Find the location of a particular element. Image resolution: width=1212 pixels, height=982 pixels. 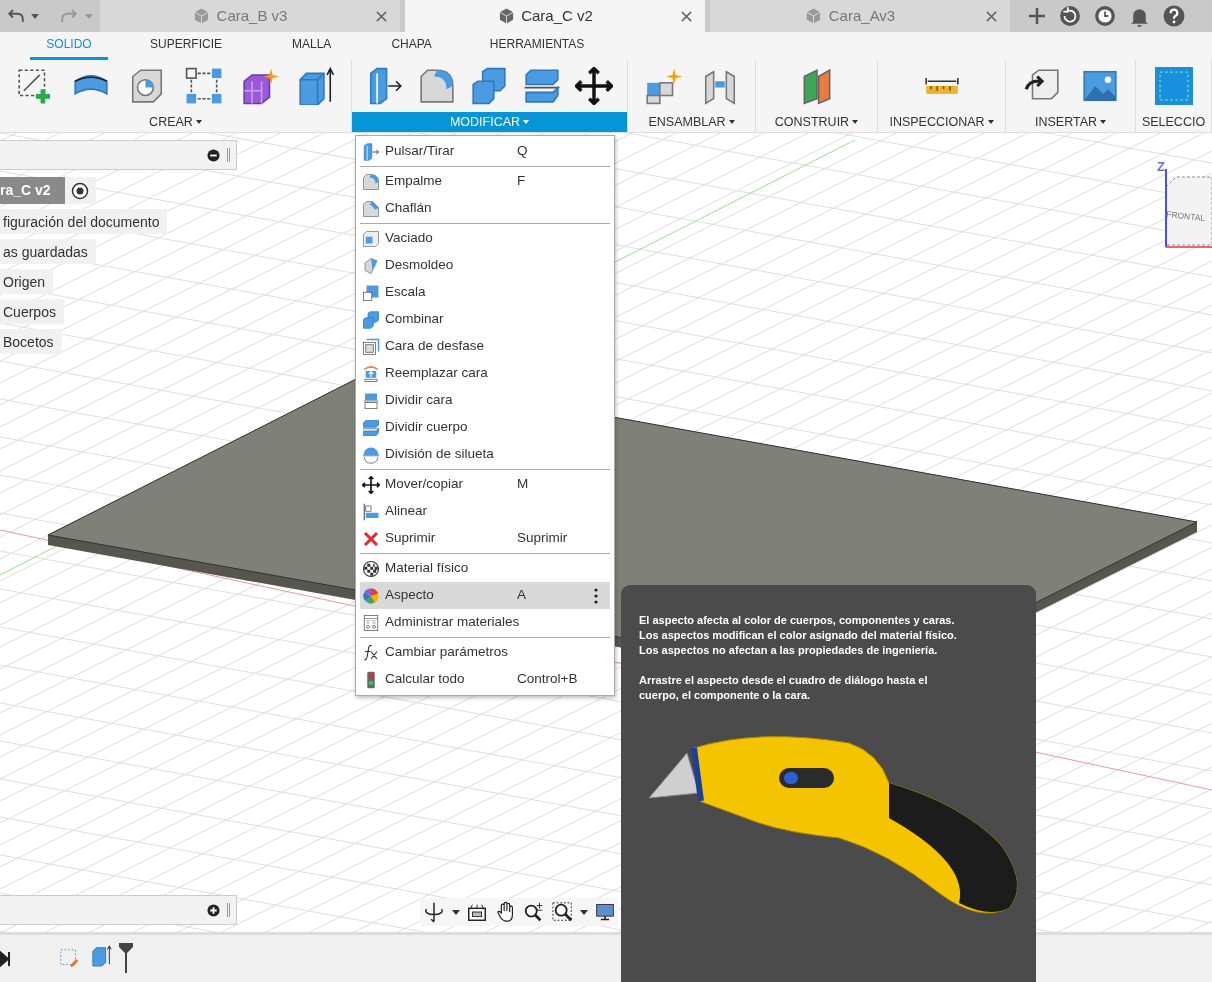

menu-item: Desmoldeo is located at coordinates (485, 265).